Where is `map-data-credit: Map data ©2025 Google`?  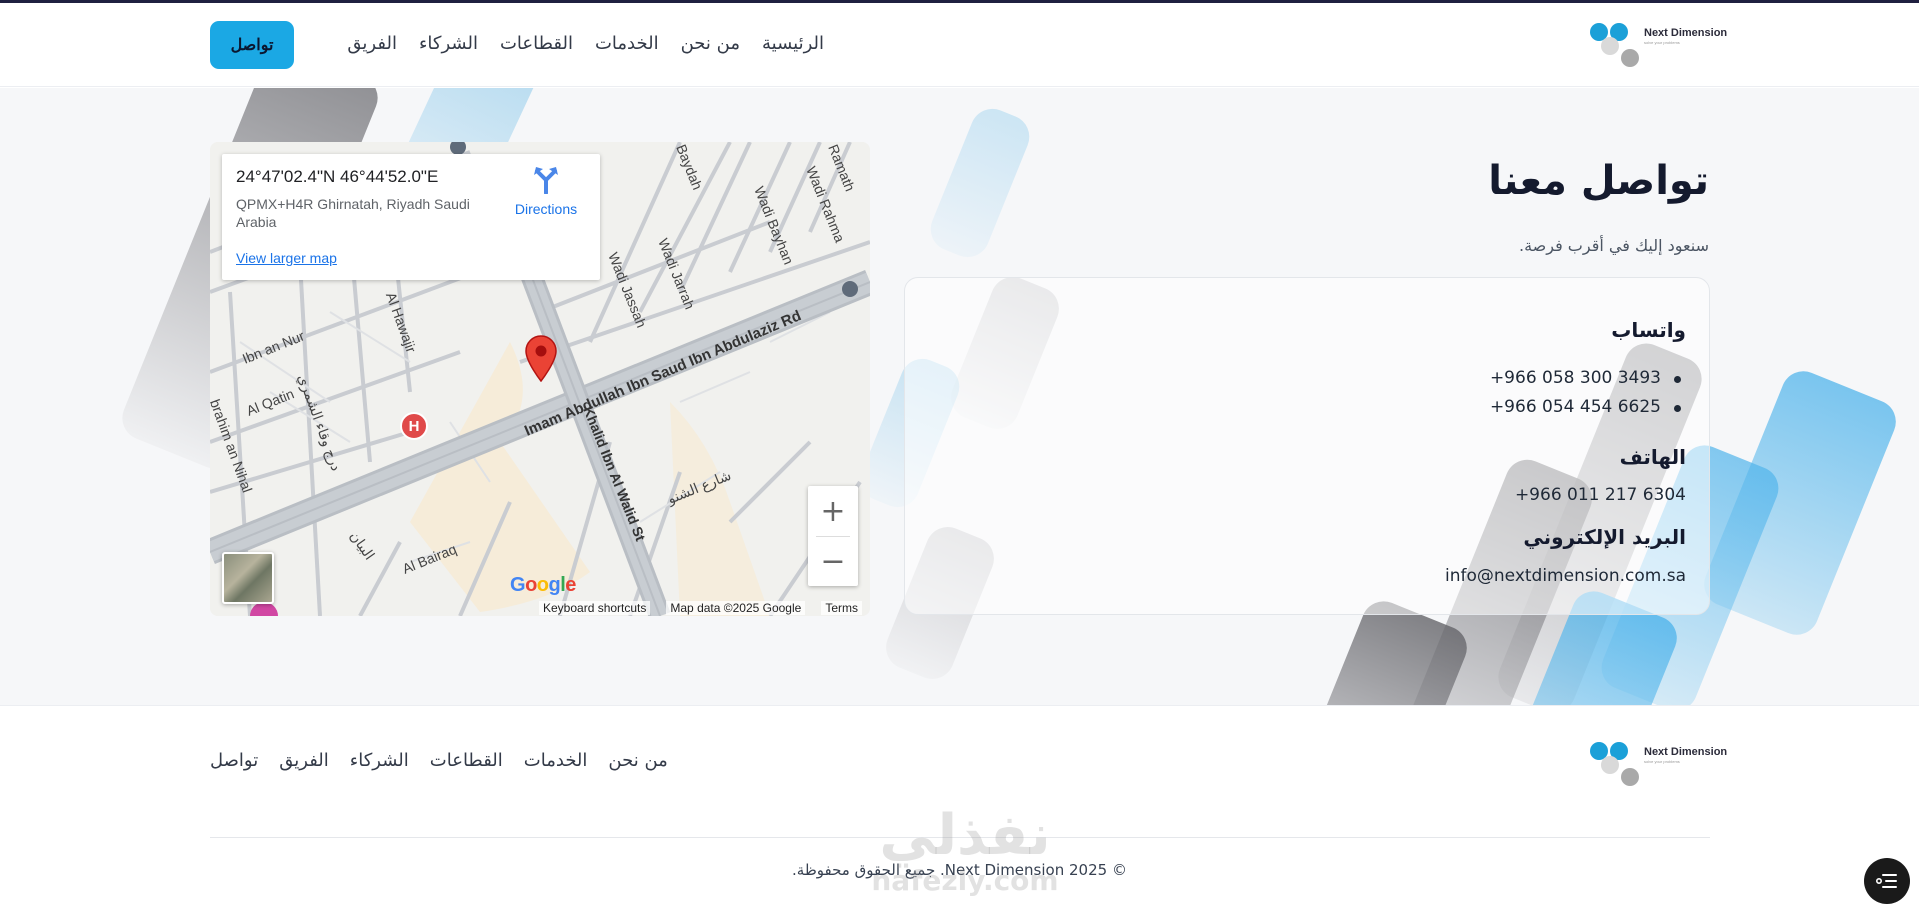
map-data-credit: Map data ©2025 Google is located at coordinates (736, 608).